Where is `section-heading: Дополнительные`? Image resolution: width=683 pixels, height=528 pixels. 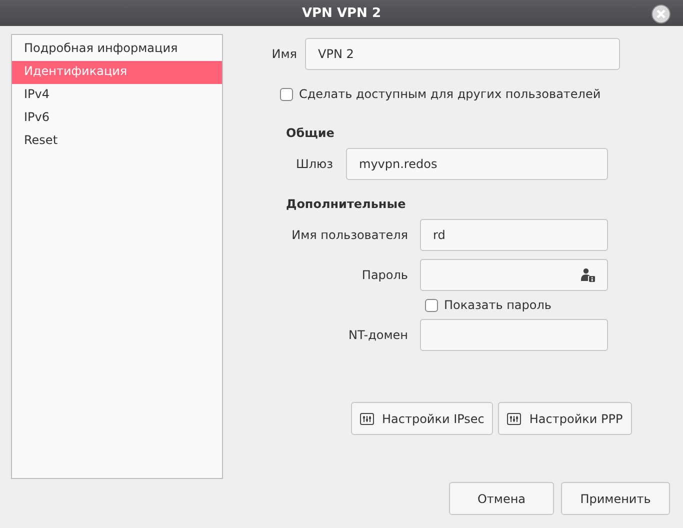 section-heading: Дополнительные is located at coordinates (346, 204).